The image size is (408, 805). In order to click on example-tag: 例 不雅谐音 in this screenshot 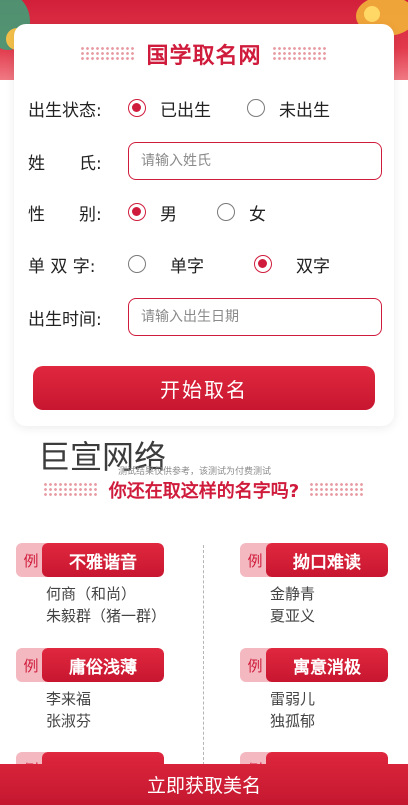, I will do `click(90, 560)`.